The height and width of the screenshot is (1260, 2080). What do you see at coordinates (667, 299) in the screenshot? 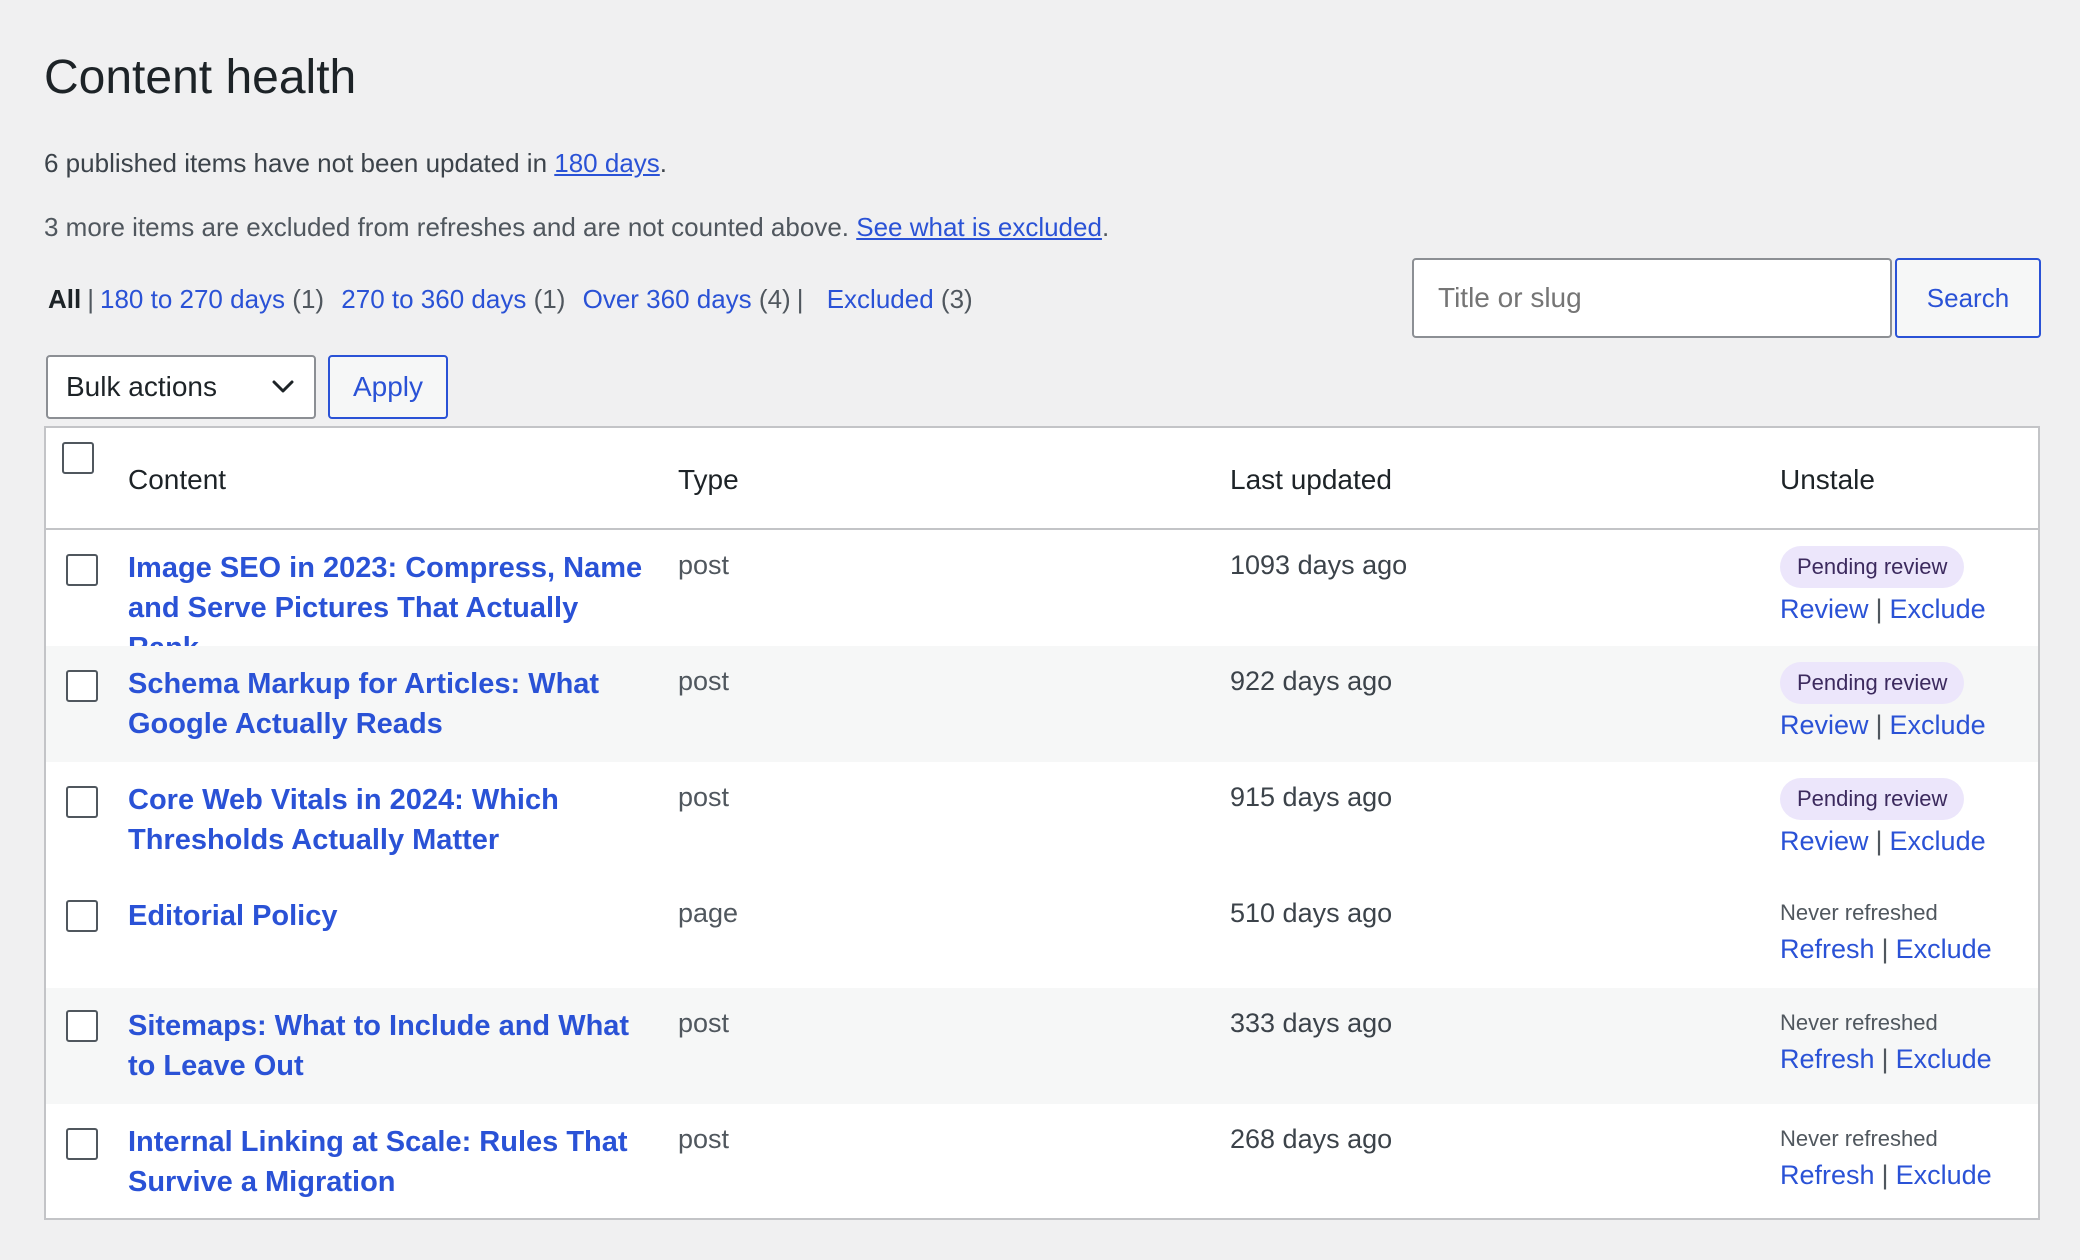
I see `filter-over-360: Over 360 days` at bounding box center [667, 299].